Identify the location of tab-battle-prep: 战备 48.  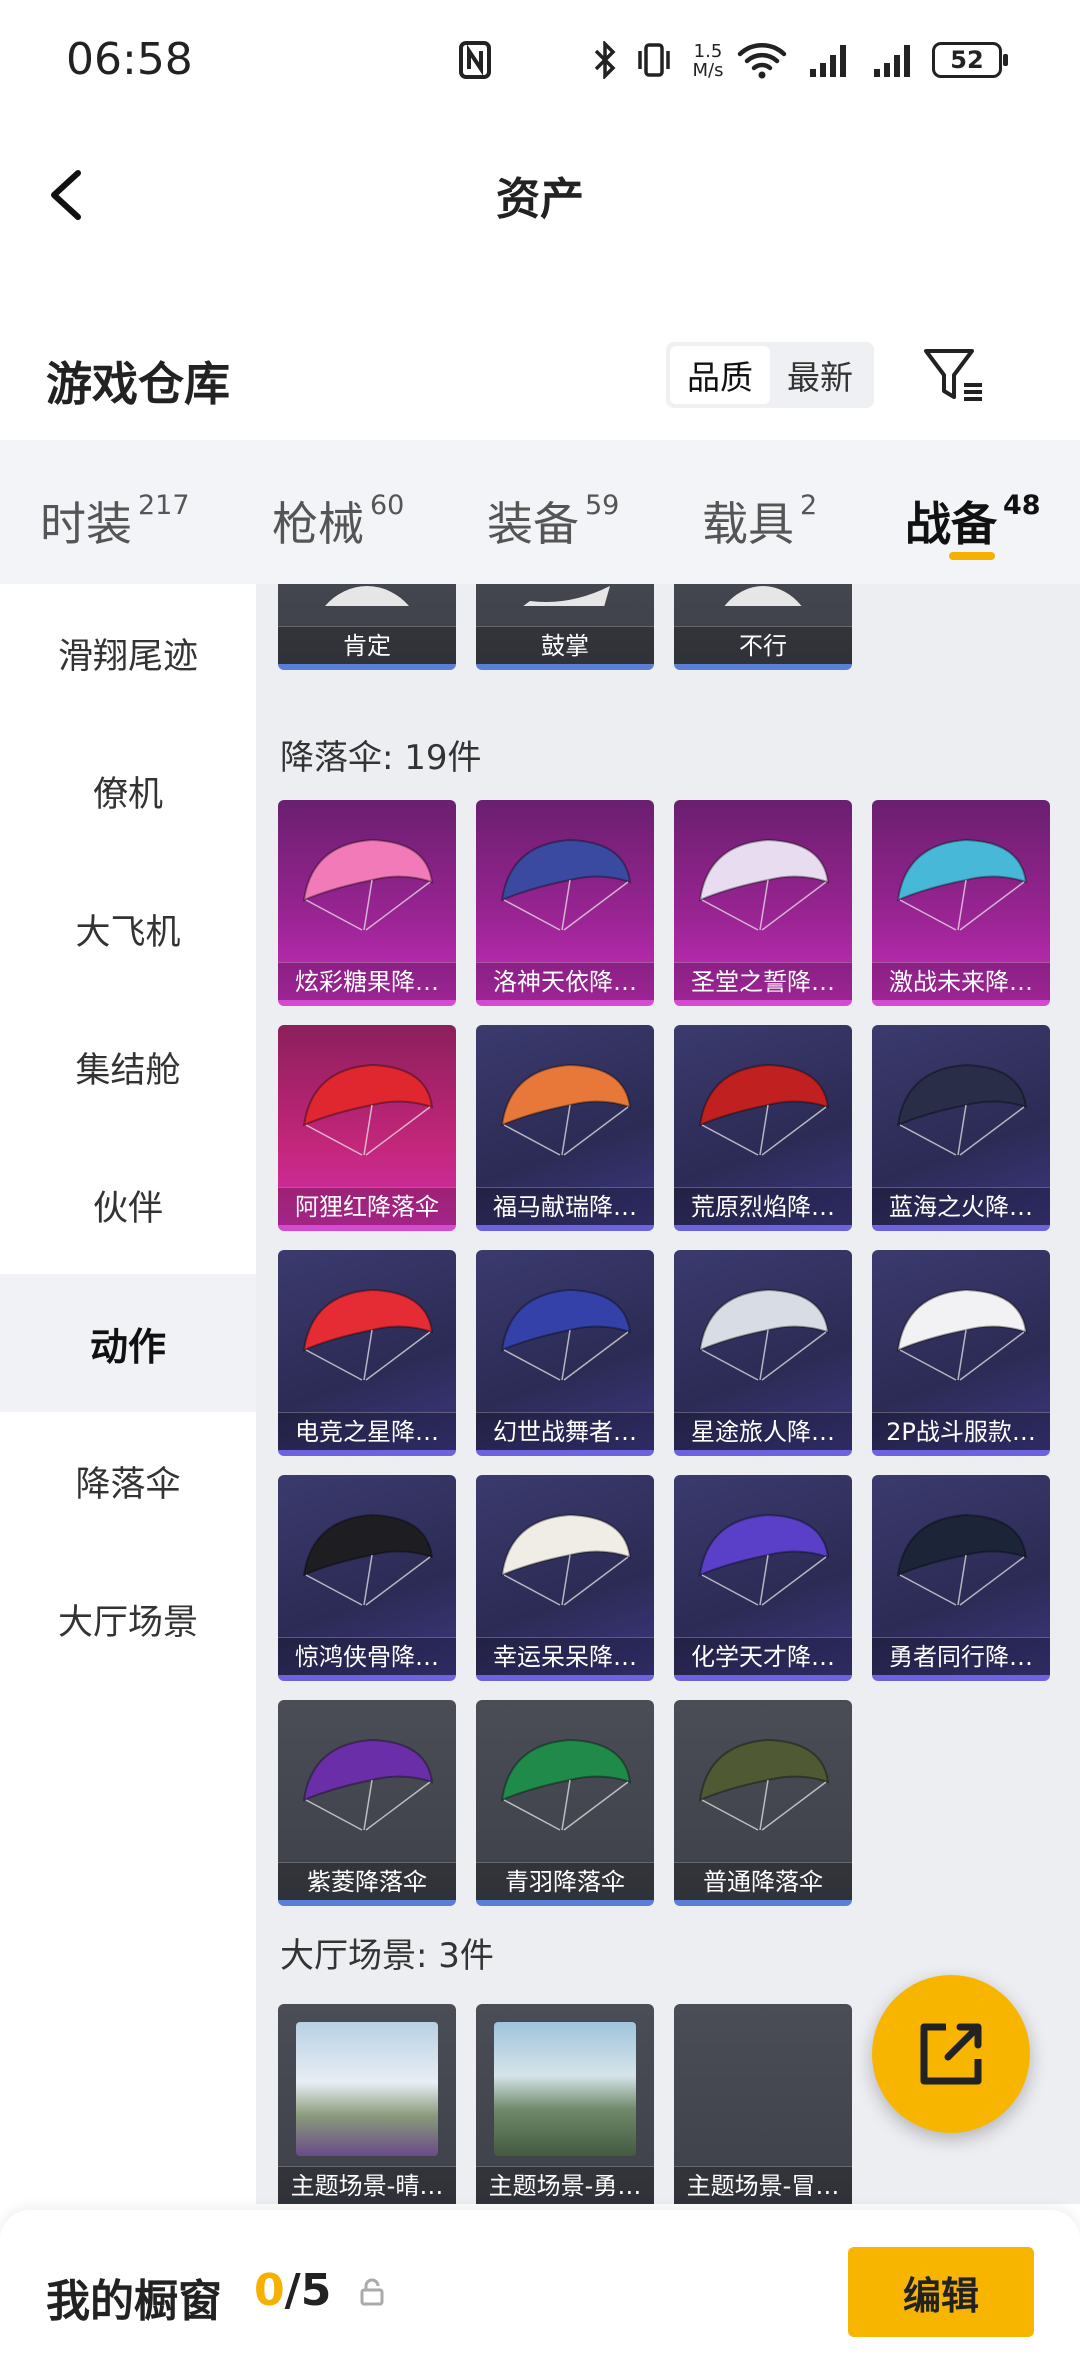
(973, 521).